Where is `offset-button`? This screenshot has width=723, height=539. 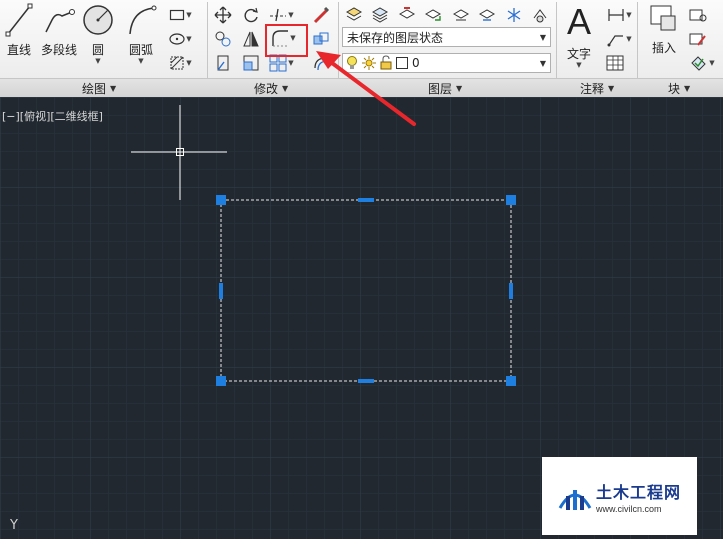
offset-button is located at coordinates (321, 63).